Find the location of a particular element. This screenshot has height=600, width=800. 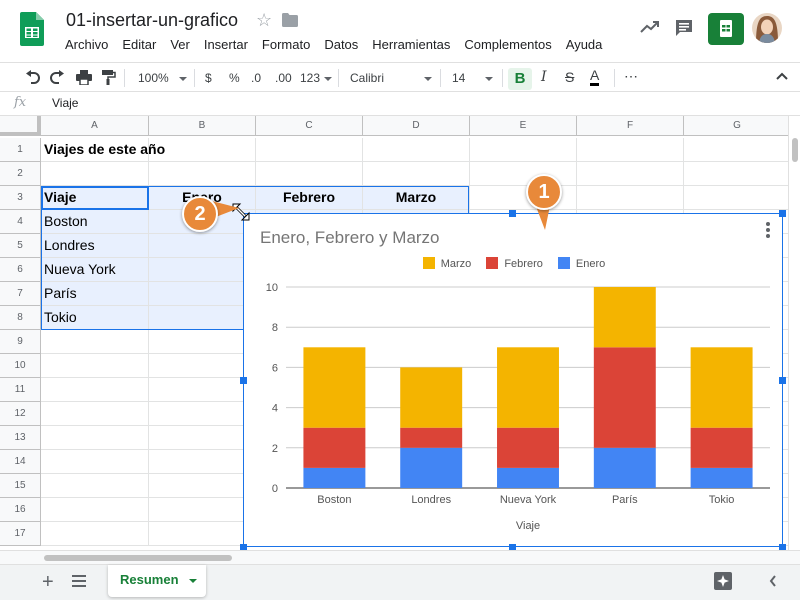

row-header-5: 5 is located at coordinates (20, 246).